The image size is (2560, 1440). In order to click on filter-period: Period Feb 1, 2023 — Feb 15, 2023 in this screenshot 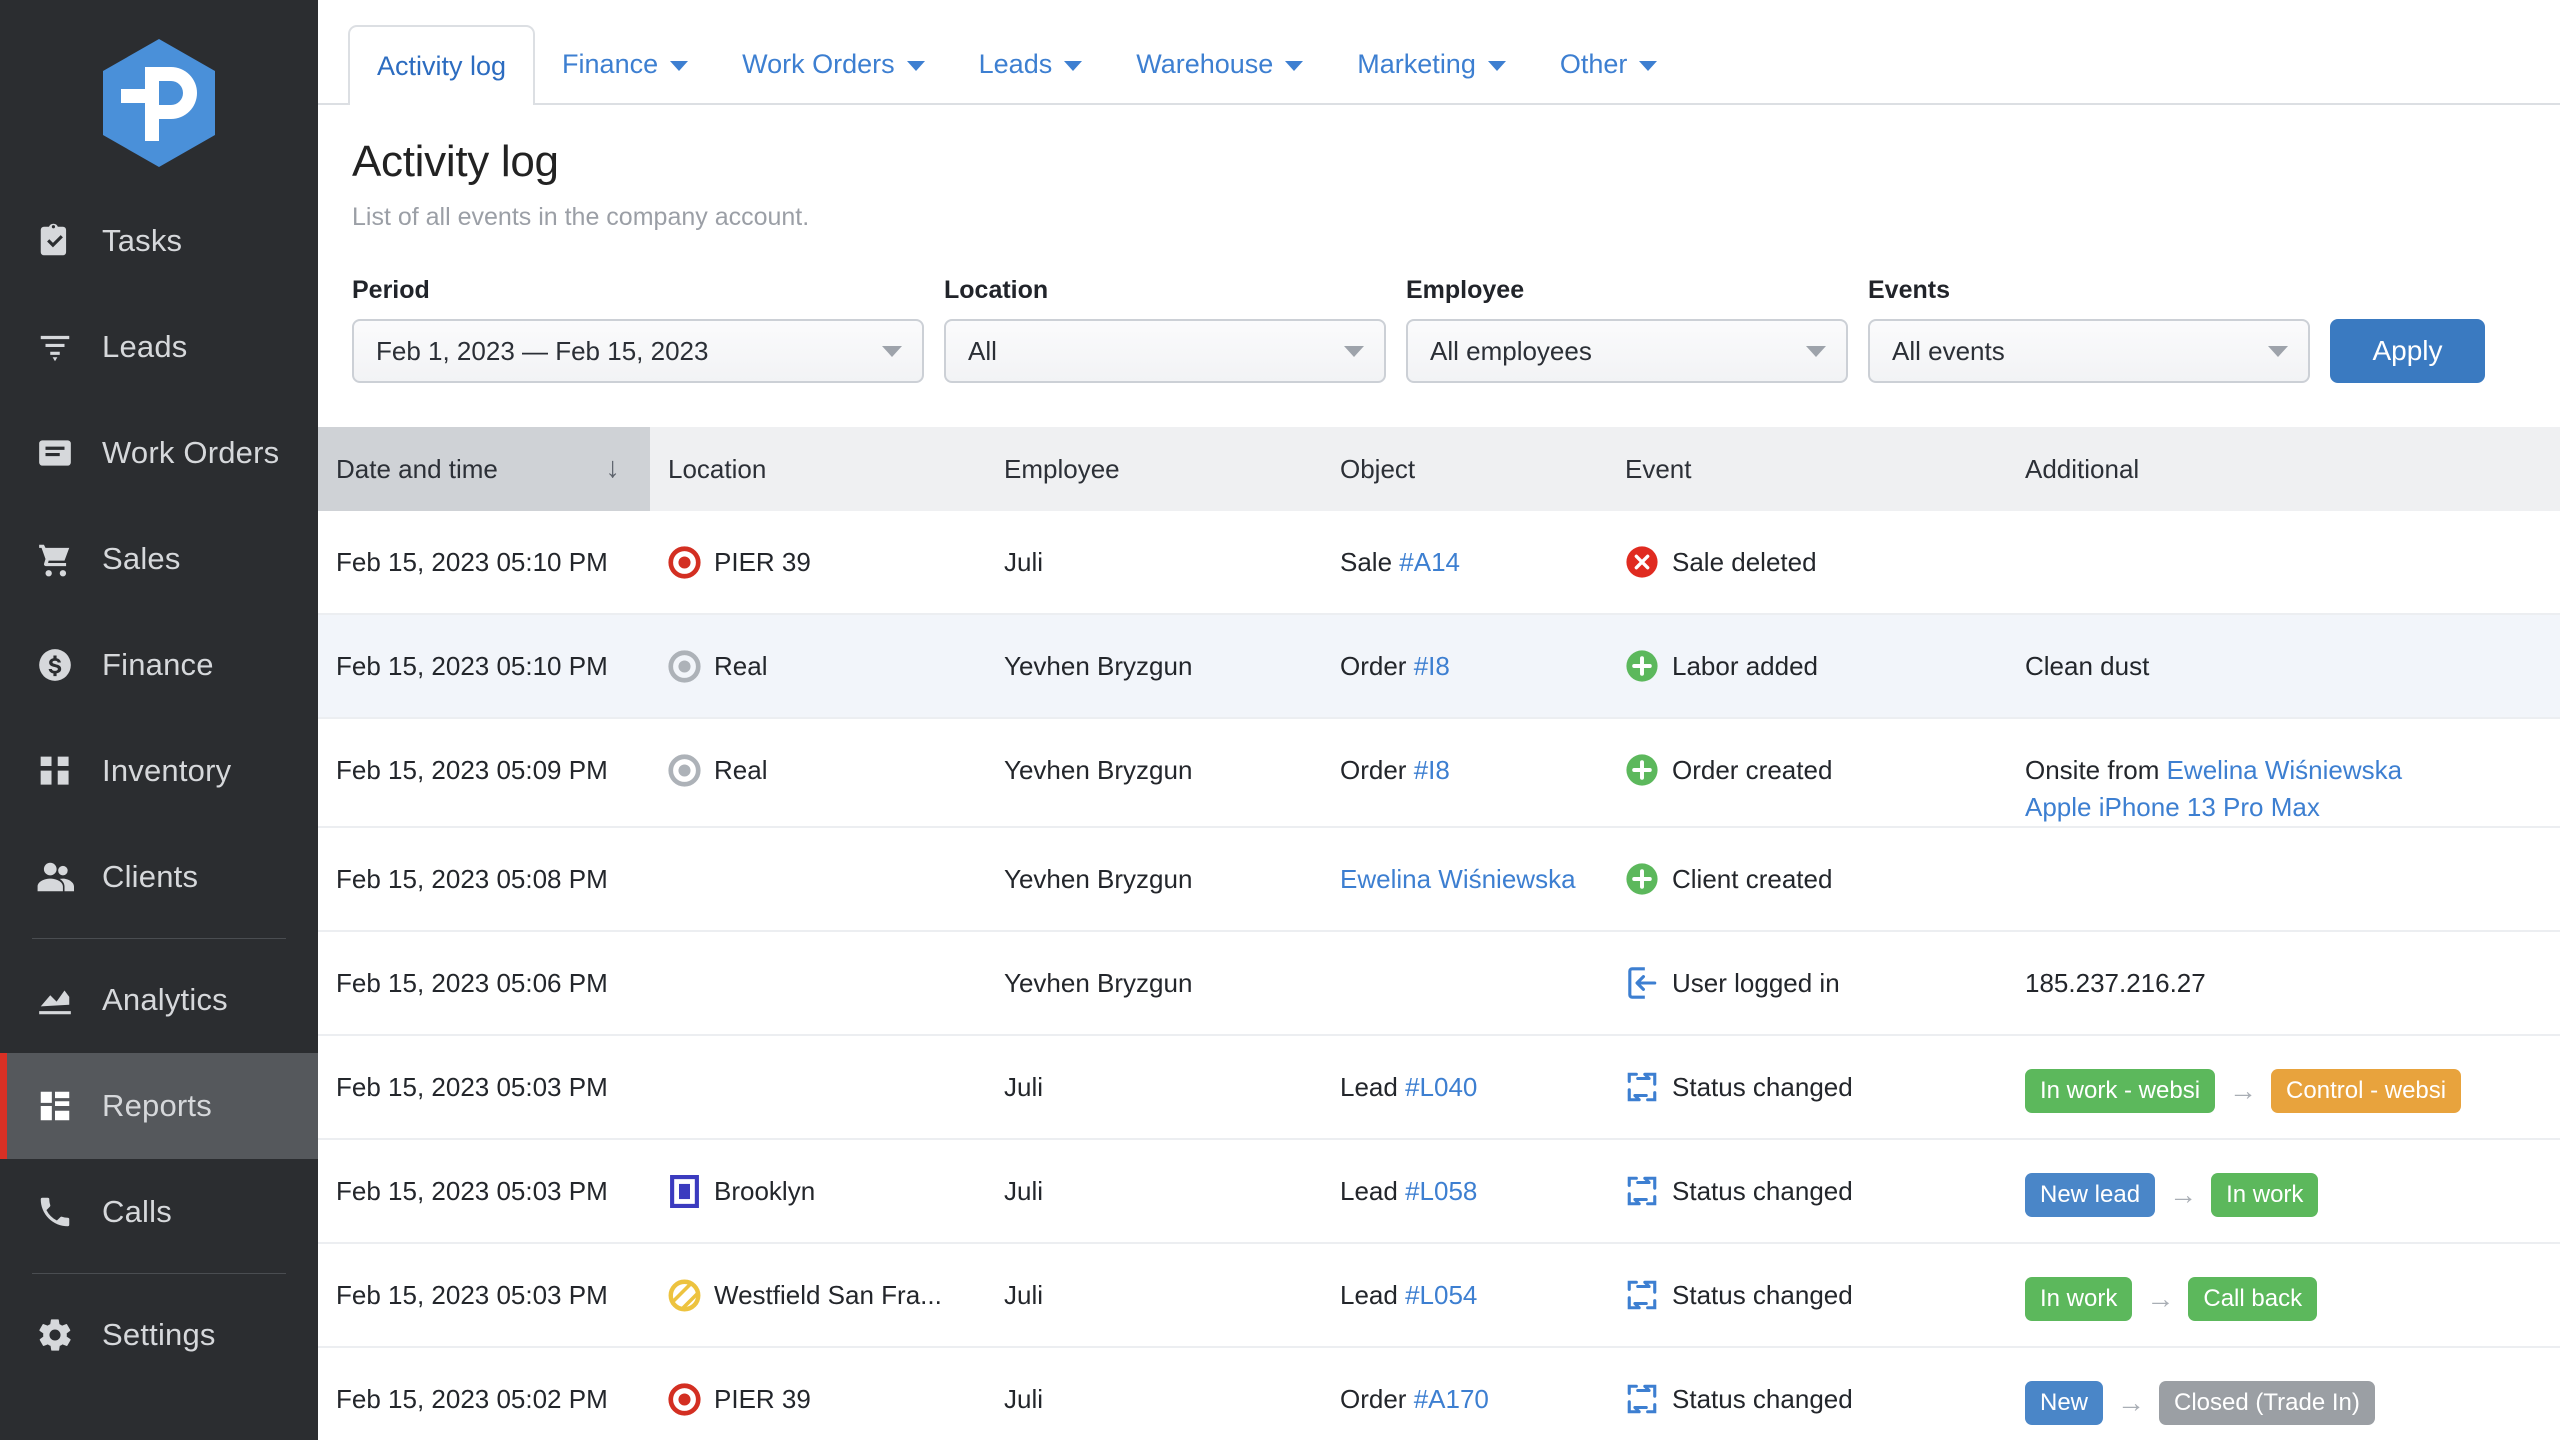, I will do `click(638, 329)`.